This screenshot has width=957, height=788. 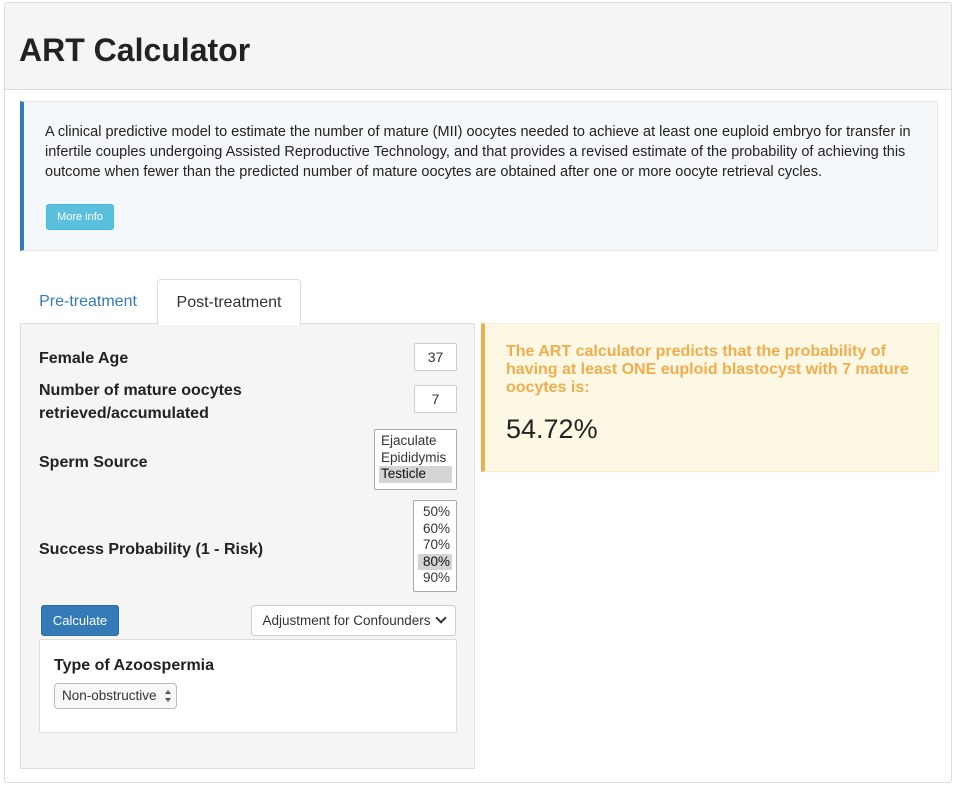 I want to click on sperm-option-epididymis: Epididymis, so click(x=415, y=458).